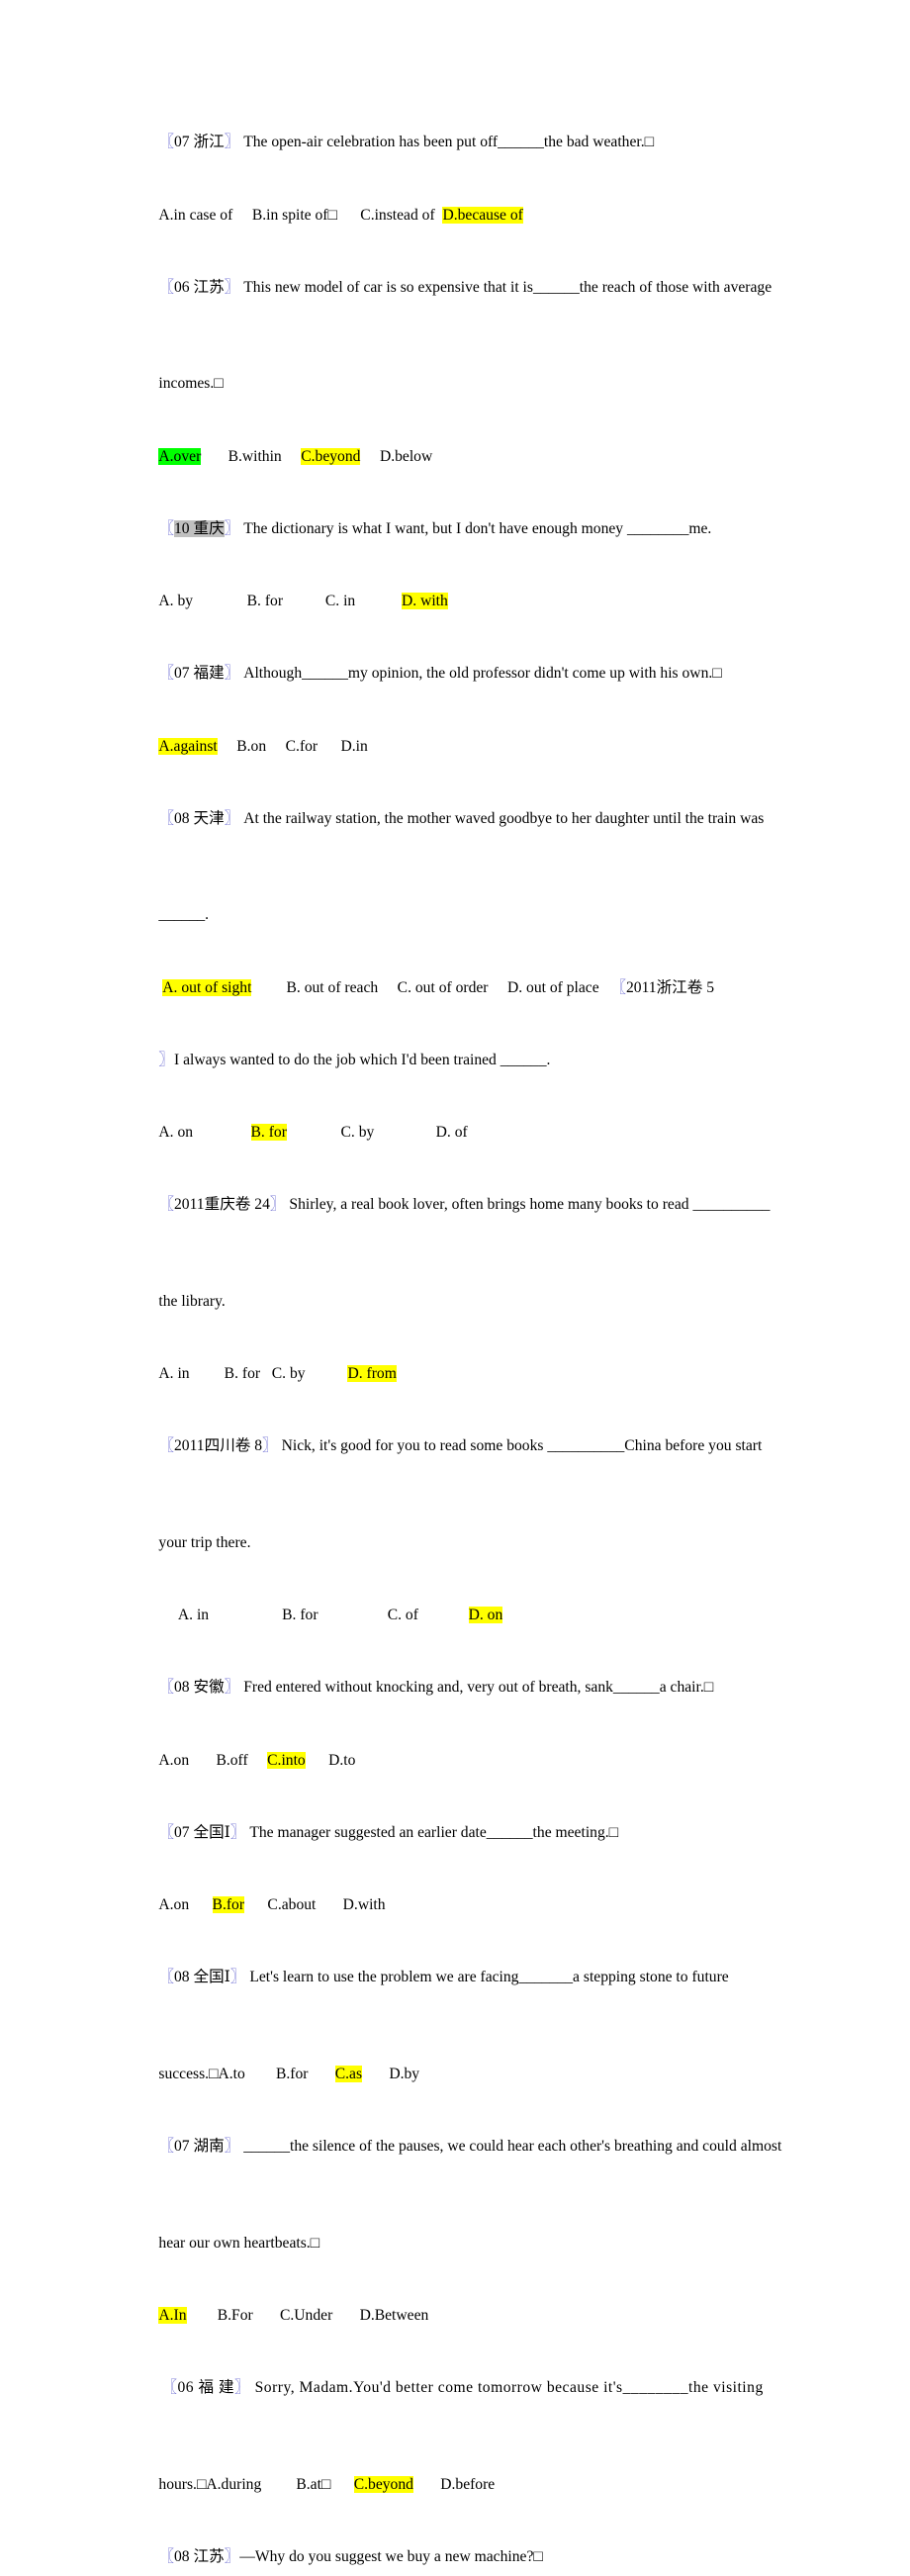 This screenshot has height=2576, width=910. I want to click on source-tag-open-q3: 〖, so click(166, 528).